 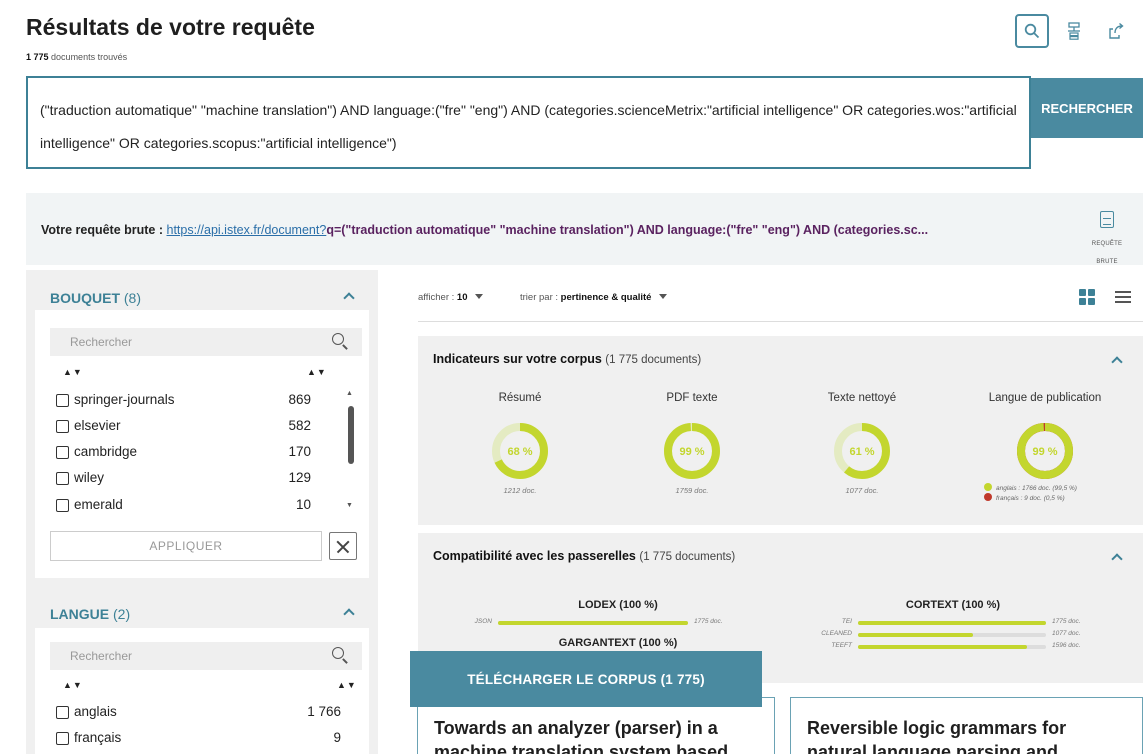 What do you see at coordinates (692, 398) in the screenshot?
I see `gauge-label: PDF texte` at bounding box center [692, 398].